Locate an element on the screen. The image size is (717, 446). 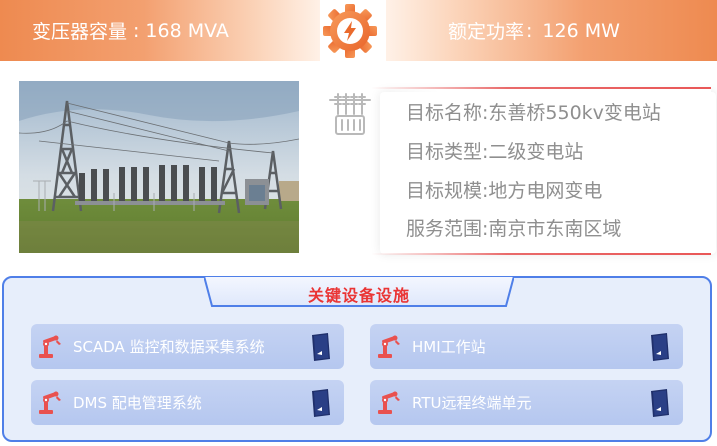
target-scale-row: 目标规模:地方电网变电 is located at coordinates (504, 189).